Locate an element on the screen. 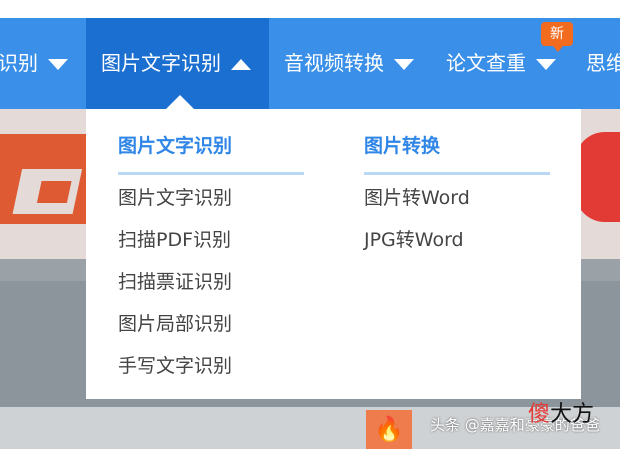 This screenshot has height=449, width=620. menu-item-scan-receipt: 扫描票证识别 is located at coordinates (211, 282).